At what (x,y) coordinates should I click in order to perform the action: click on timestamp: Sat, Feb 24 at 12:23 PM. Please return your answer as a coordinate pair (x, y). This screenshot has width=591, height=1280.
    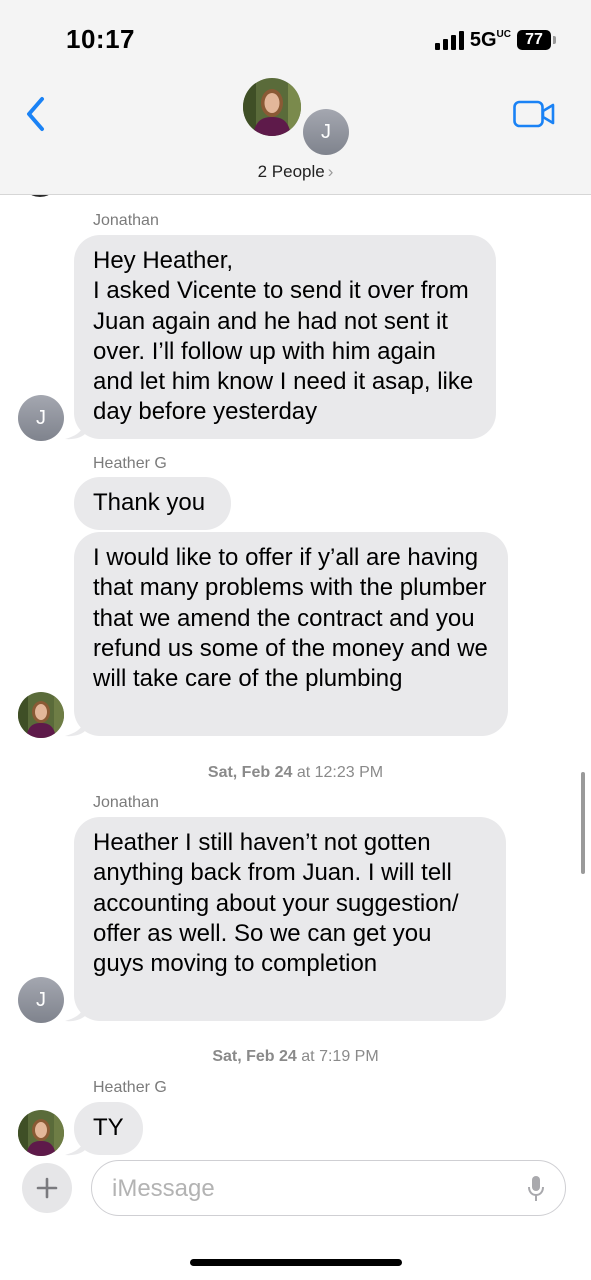
    Looking at the image, I should click on (295, 773).